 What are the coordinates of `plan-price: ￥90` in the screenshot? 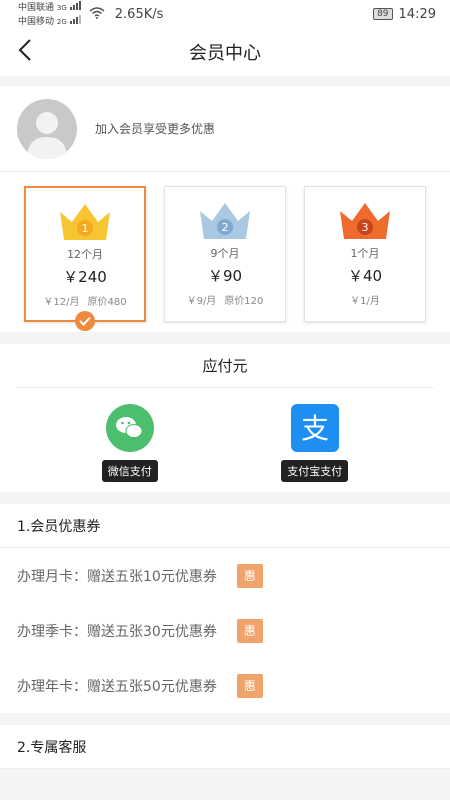 It's located at (225, 276).